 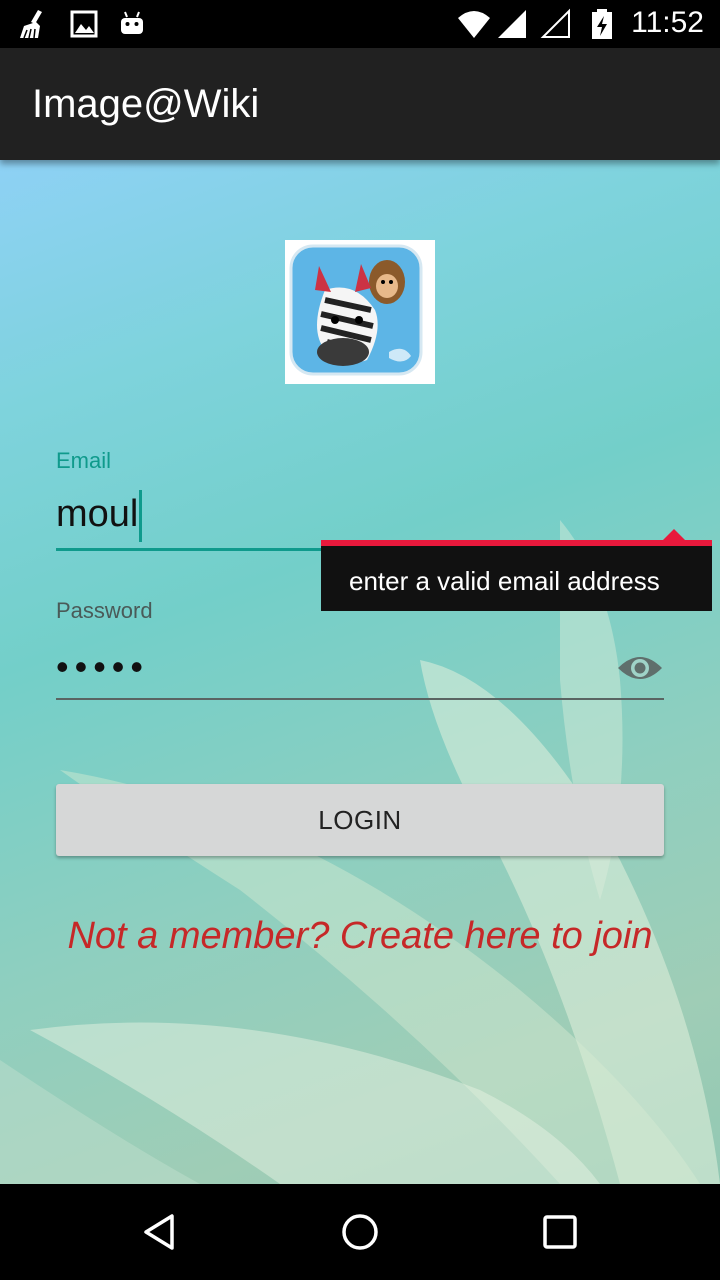 What do you see at coordinates (104, 610) in the screenshot?
I see `password-label: Password` at bounding box center [104, 610].